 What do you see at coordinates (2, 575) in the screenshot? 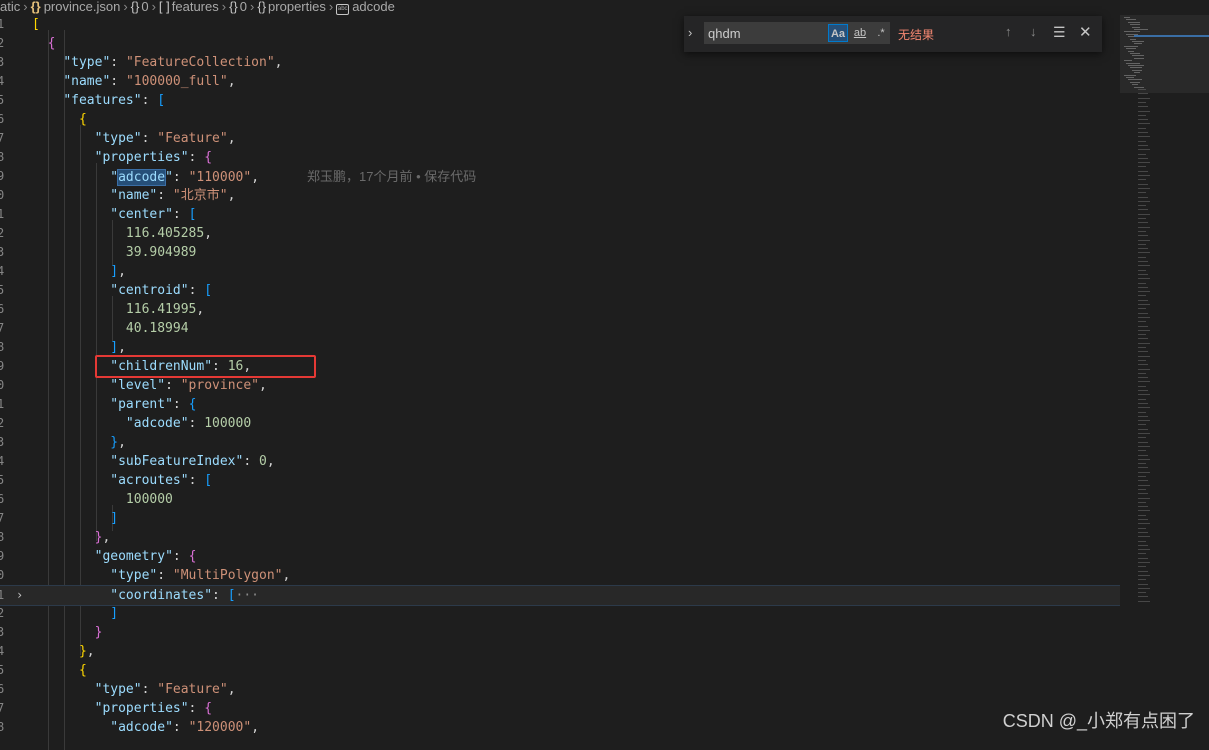
I see `line-number: 0` at bounding box center [2, 575].